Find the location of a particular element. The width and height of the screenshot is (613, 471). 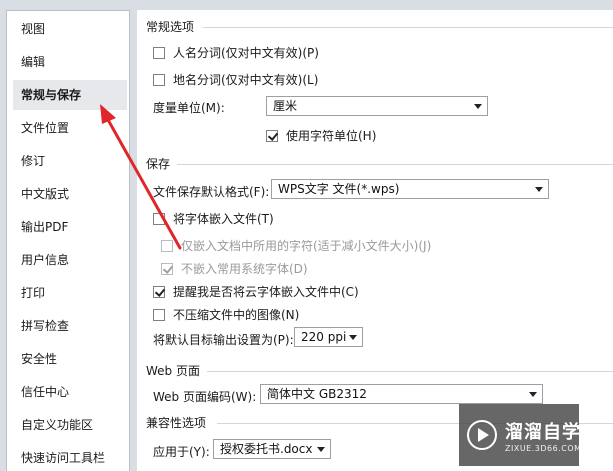

annotation-arrow-icon is located at coordinates (141, 177).